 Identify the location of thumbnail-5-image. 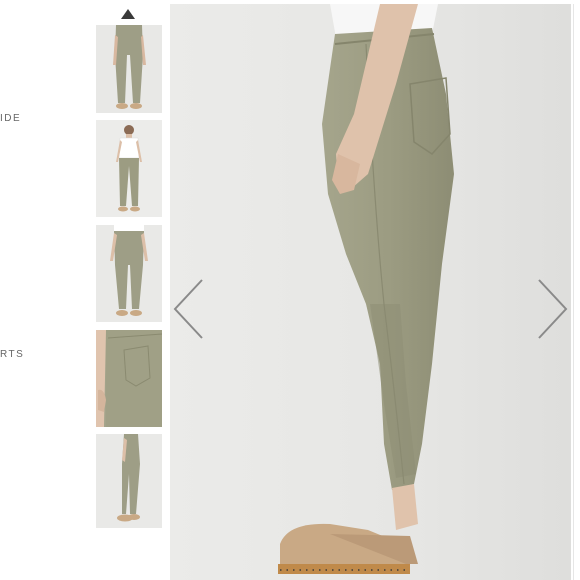
(129, 481).